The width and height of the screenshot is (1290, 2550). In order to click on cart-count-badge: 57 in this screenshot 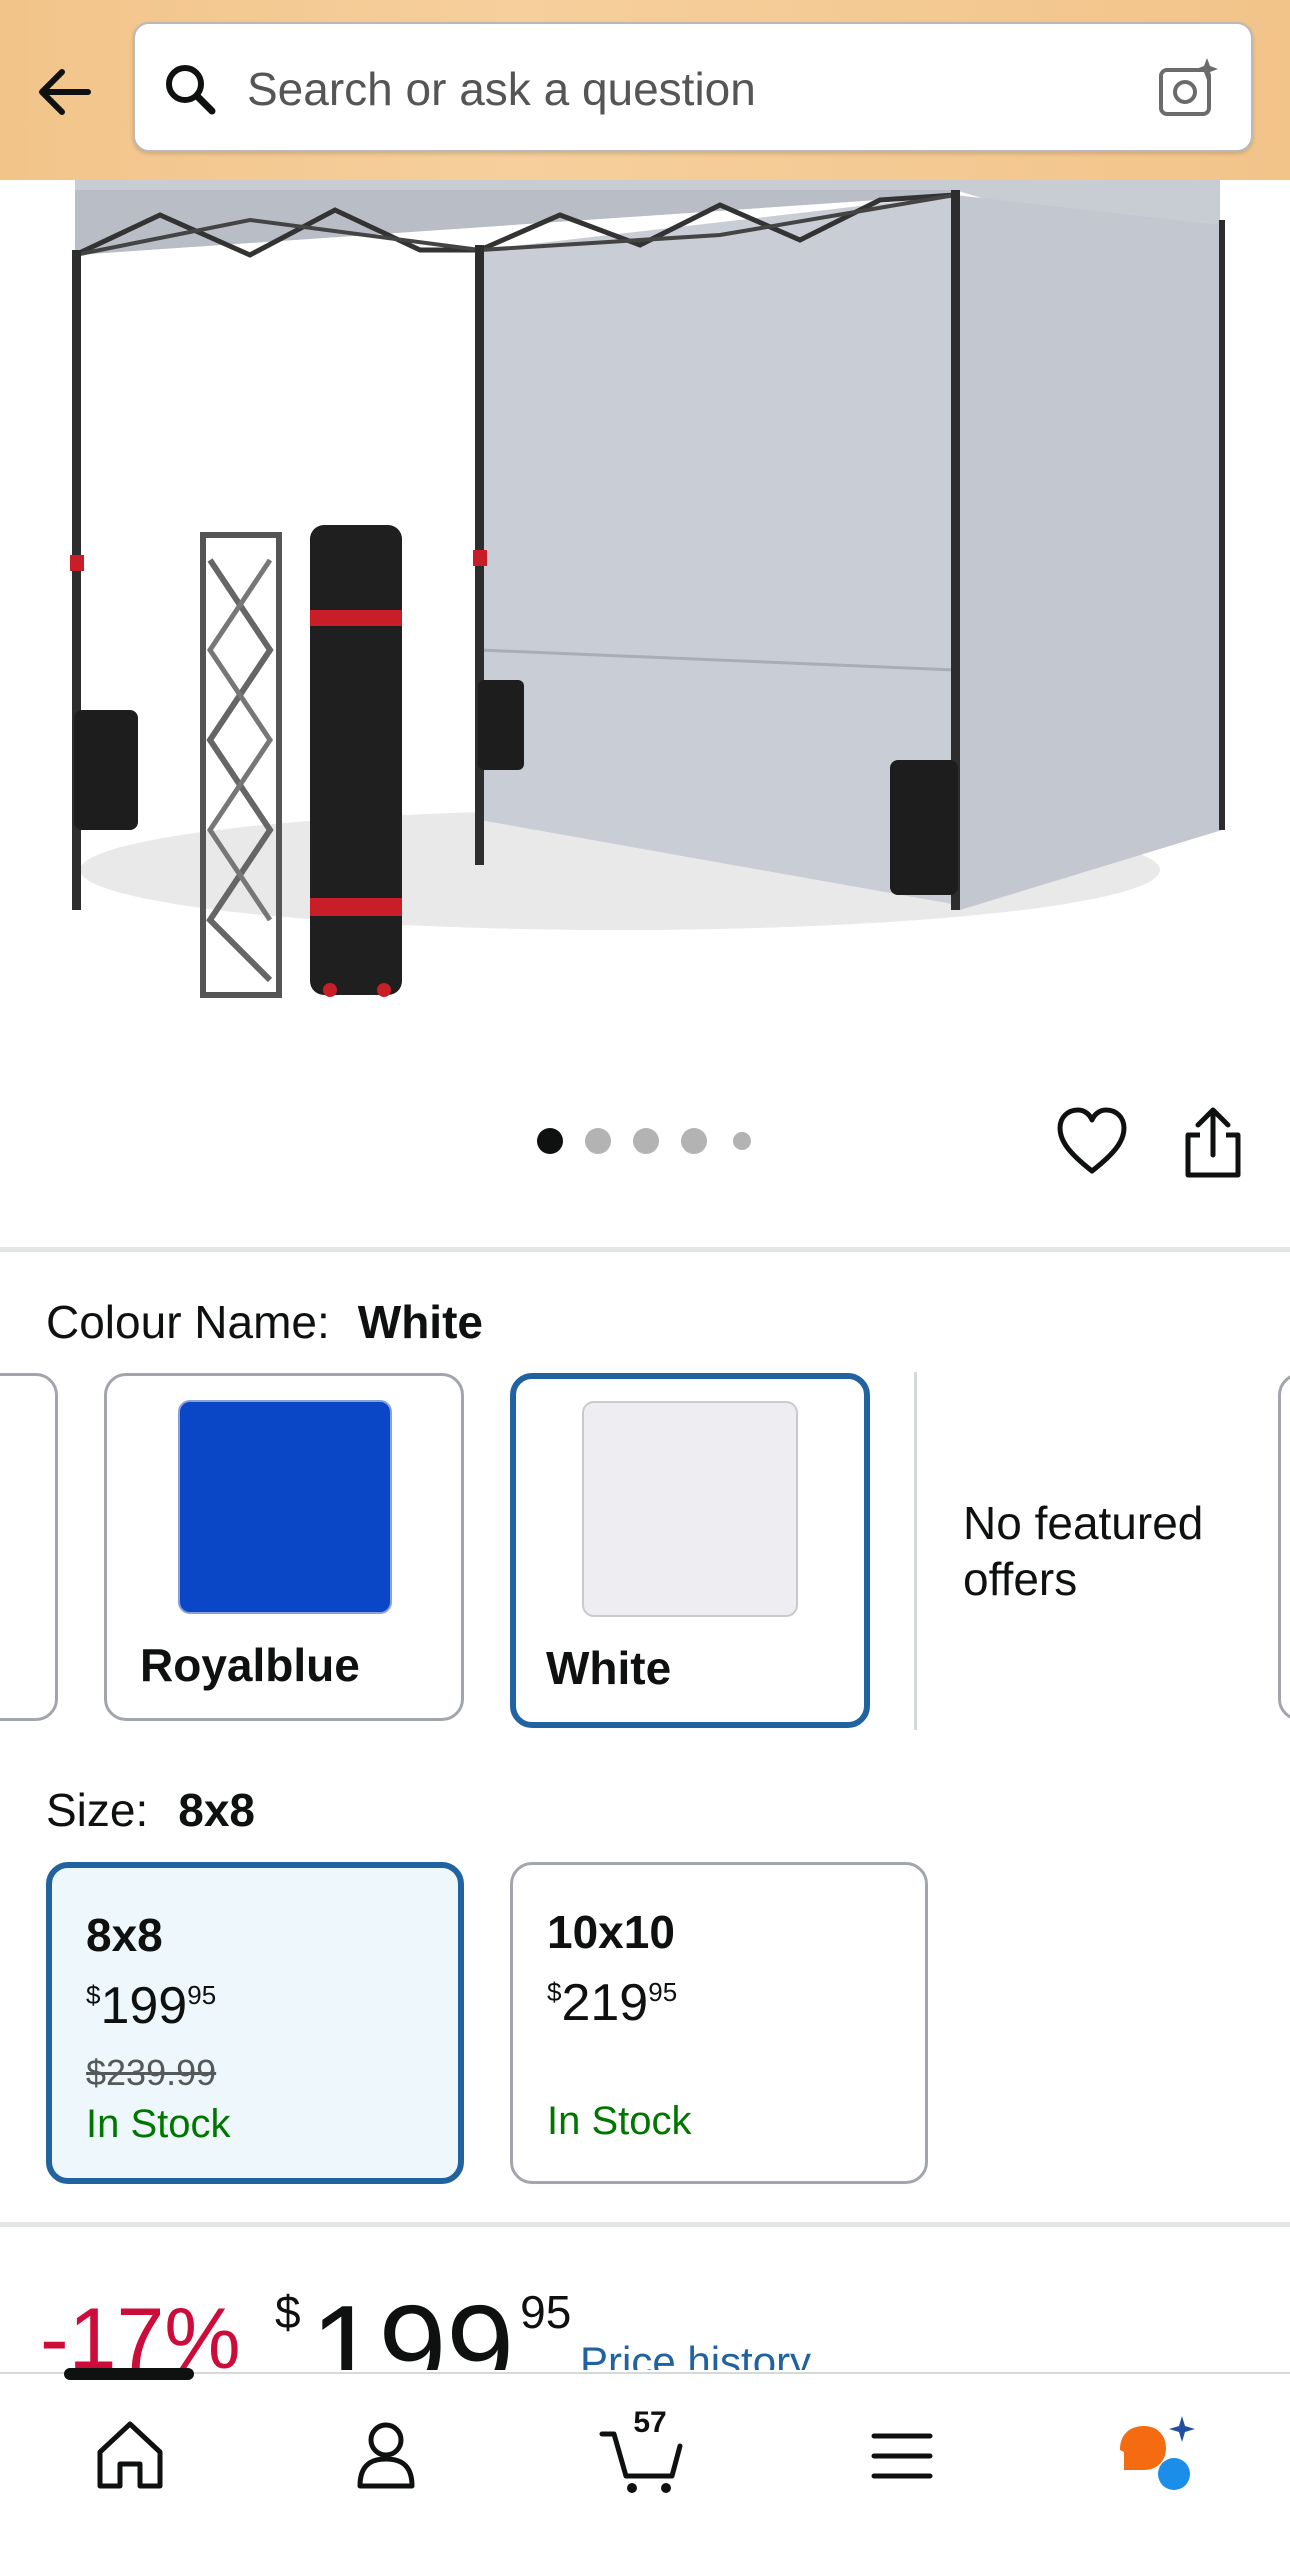, I will do `click(650, 2422)`.